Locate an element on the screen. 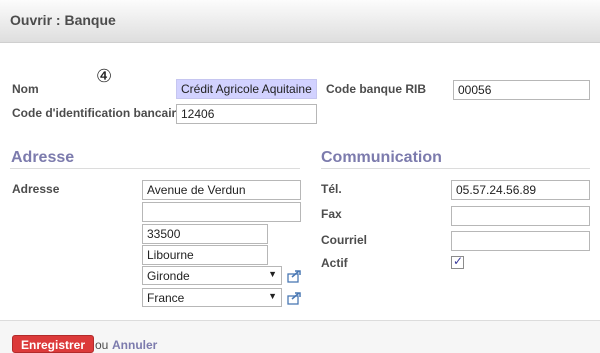 The height and width of the screenshot is (353, 600). tel-label: Tél. is located at coordinates (331, 189).